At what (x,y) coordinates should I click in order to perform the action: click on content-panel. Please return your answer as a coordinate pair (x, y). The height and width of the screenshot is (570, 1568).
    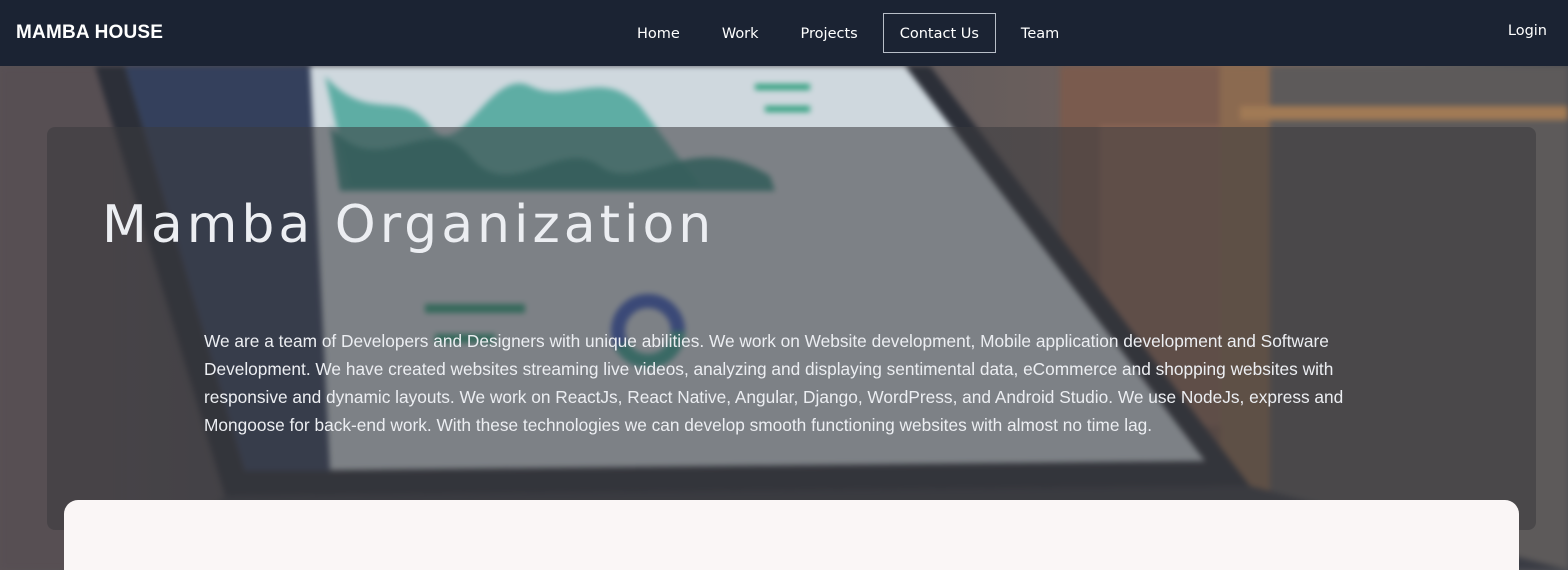
    Looking at the image, I should click on (791, 535).